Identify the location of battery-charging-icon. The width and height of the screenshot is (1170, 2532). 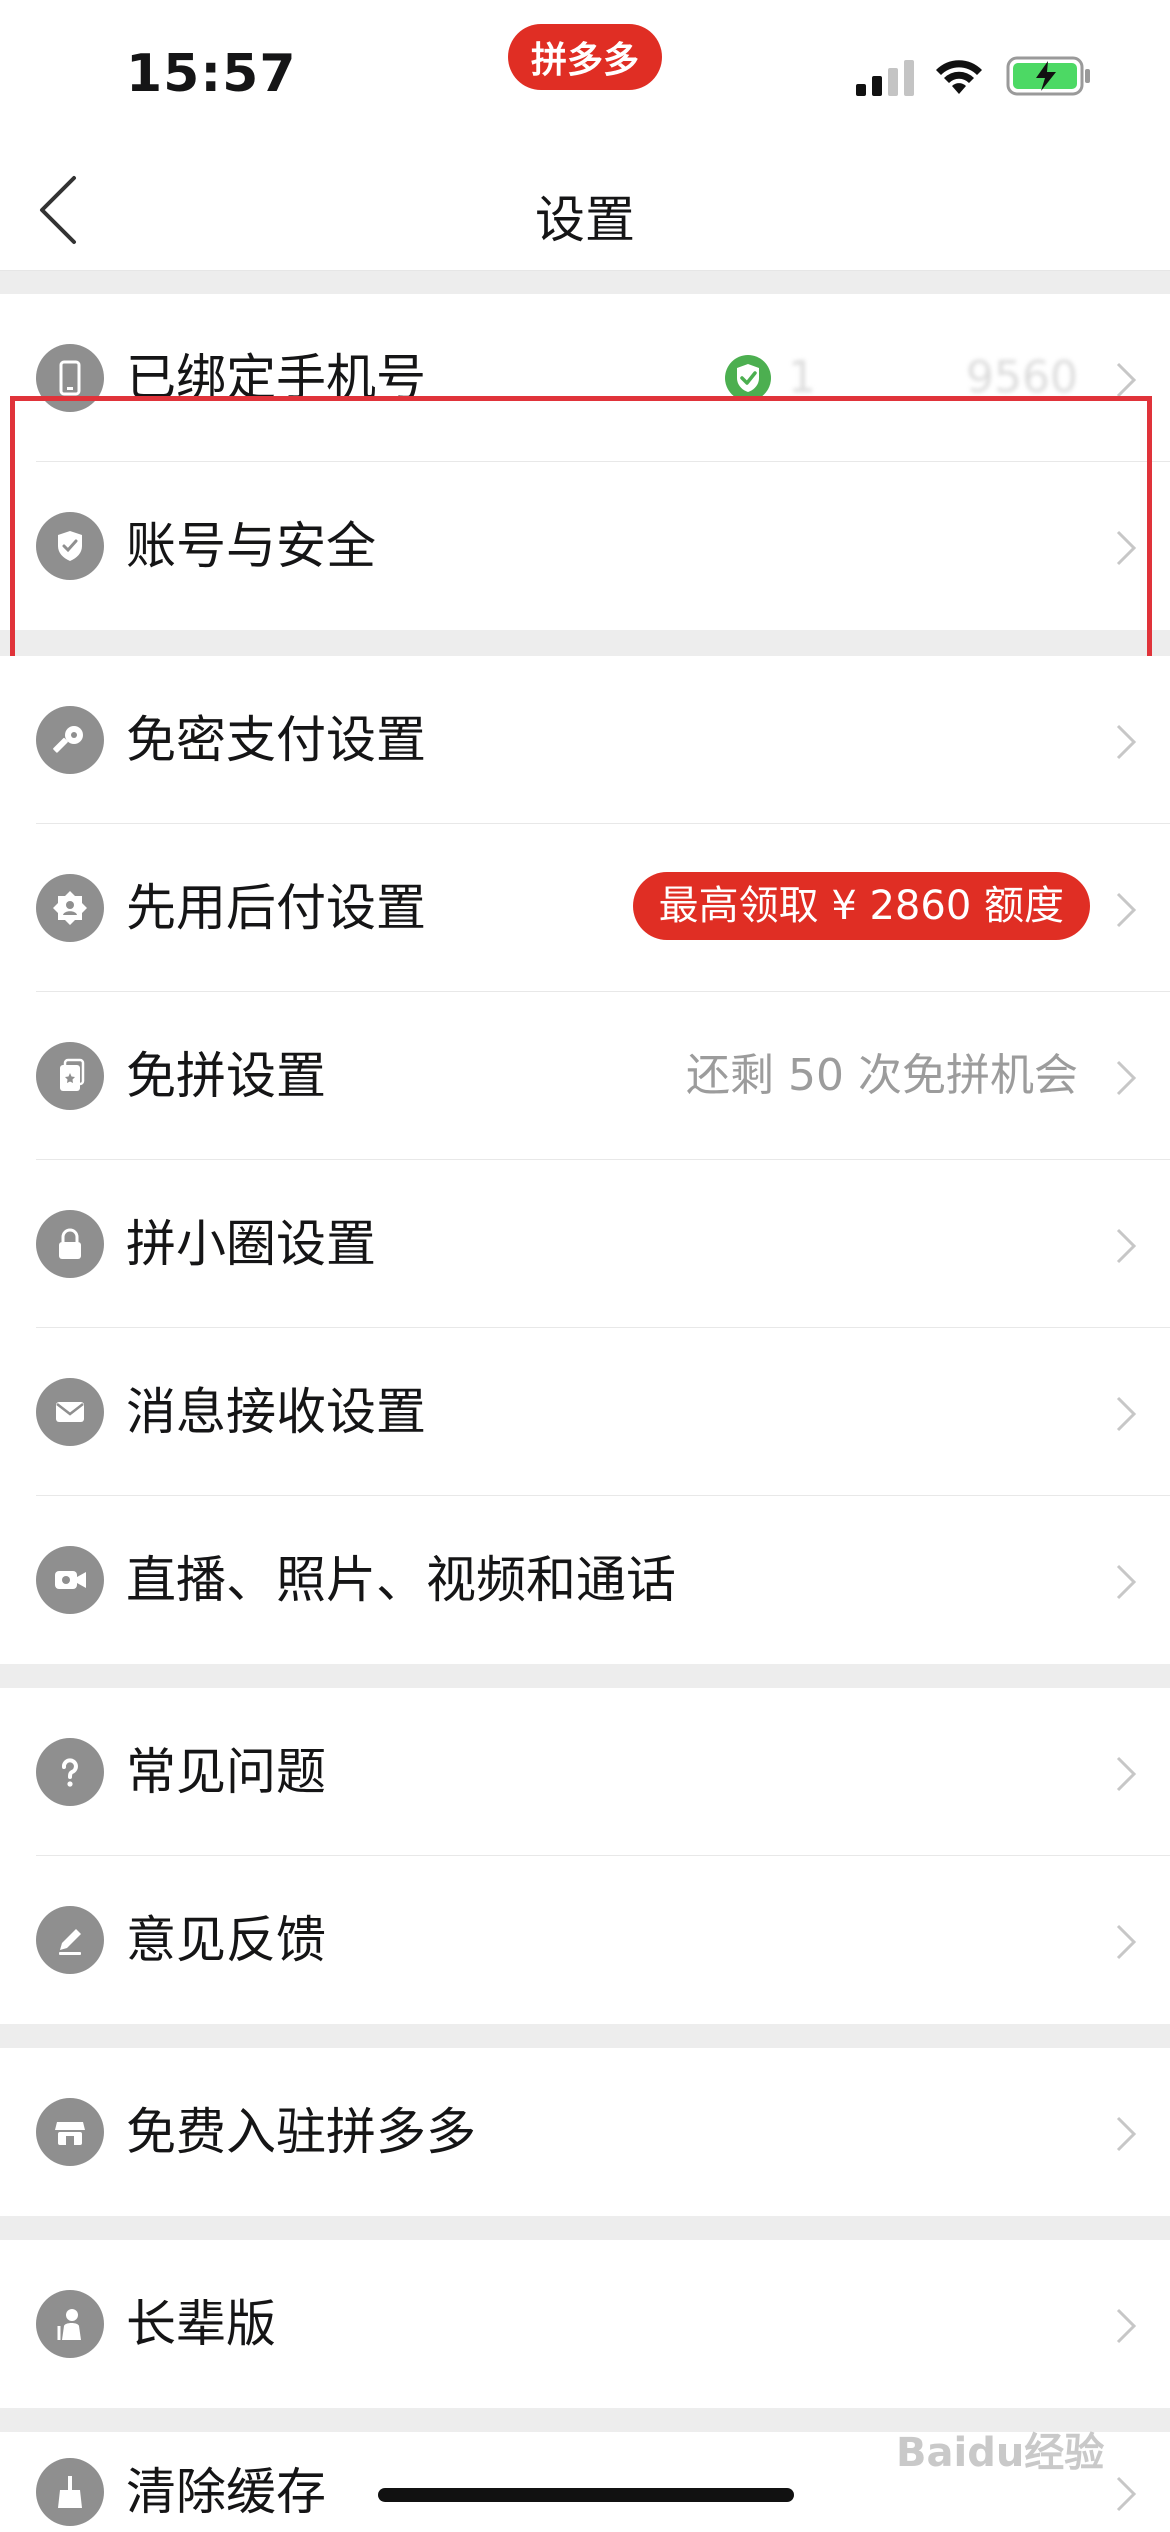
(1048, 76).